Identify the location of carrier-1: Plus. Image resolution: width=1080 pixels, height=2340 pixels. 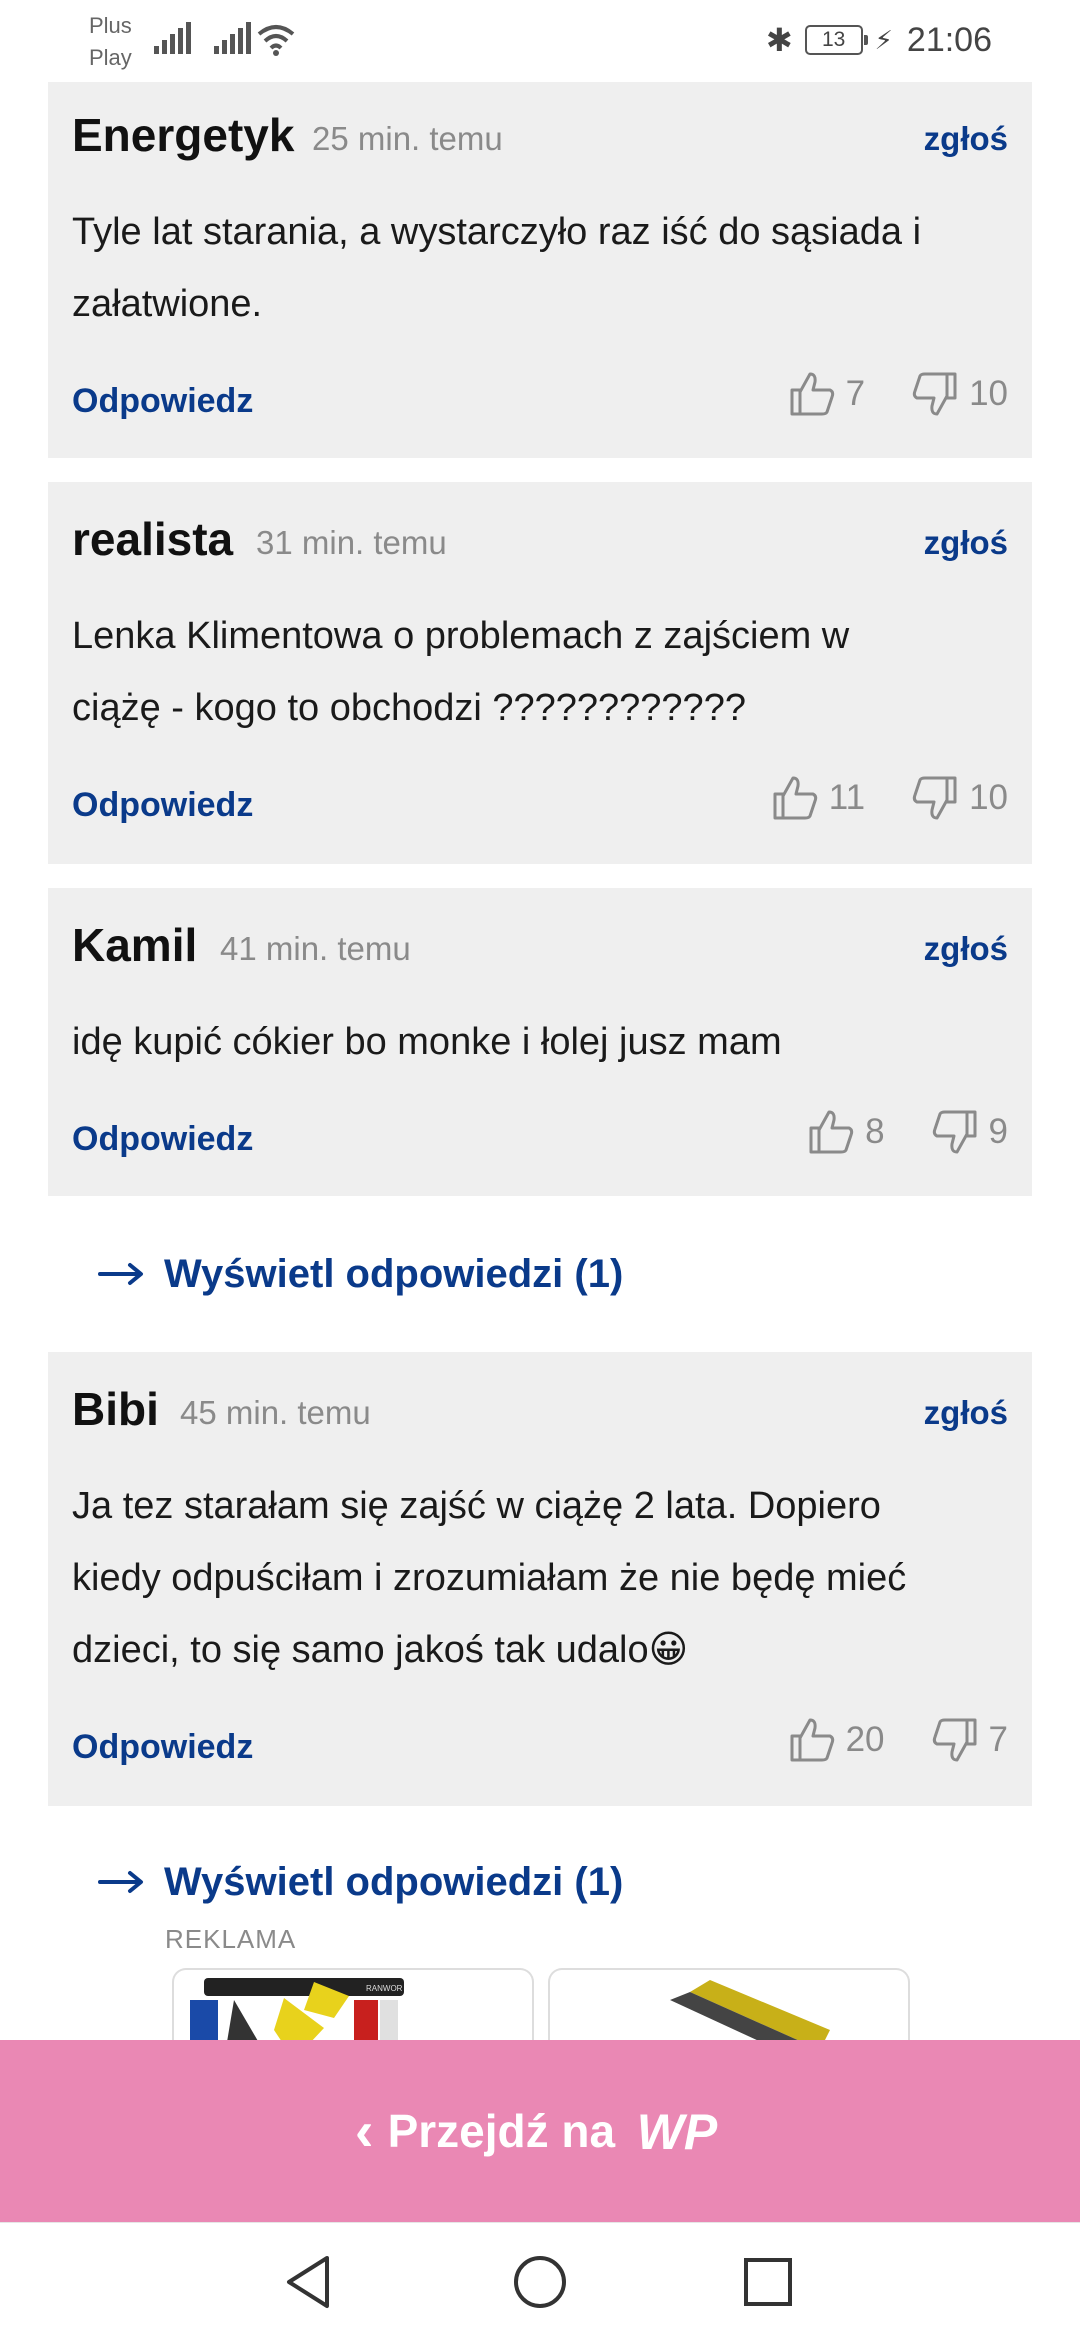
(110, 25).